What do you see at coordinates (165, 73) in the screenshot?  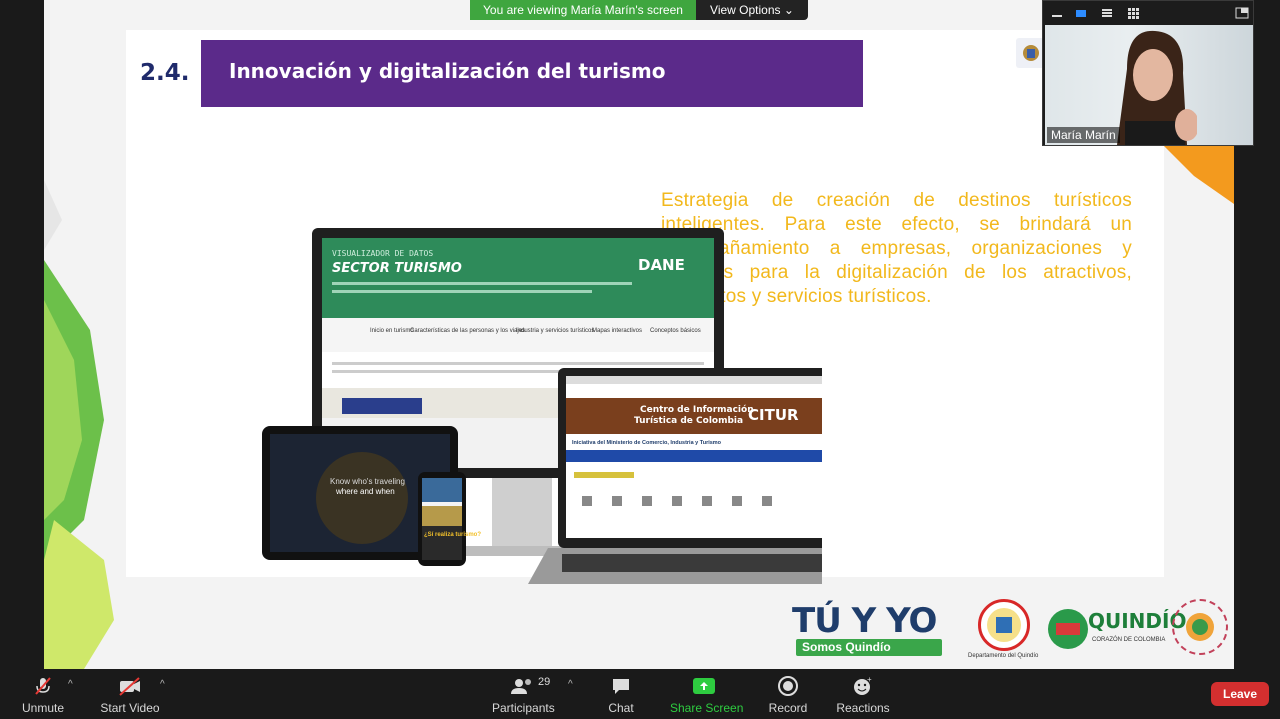 I see `slide-number: 2.4.` at bounding box center [165, 73].